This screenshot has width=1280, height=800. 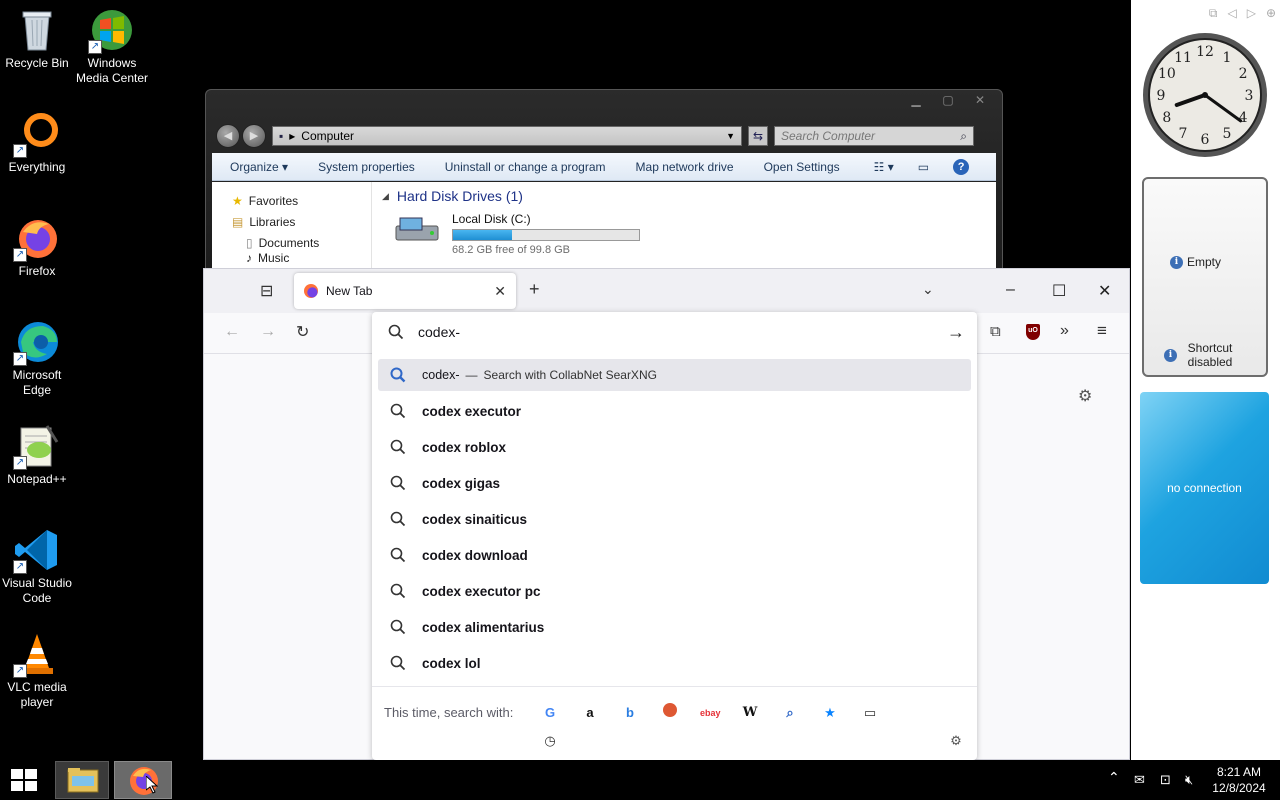 I want to click on action-center-icon: ✉, so click(x=1139, y=780).